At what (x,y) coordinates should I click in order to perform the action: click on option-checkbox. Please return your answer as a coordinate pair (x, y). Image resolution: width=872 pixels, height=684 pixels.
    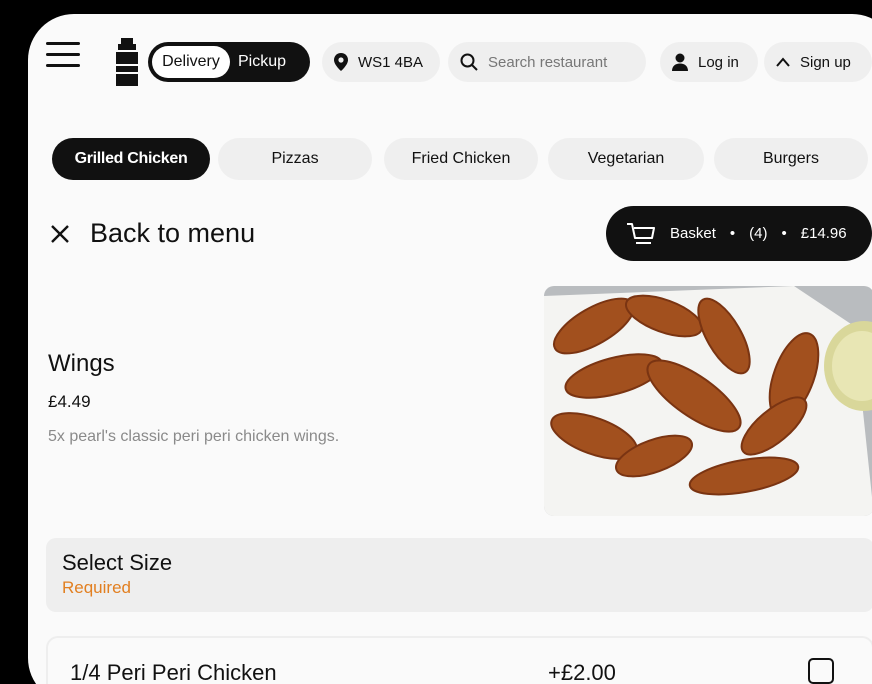
    Looking at the image, I should click on (821, 671).